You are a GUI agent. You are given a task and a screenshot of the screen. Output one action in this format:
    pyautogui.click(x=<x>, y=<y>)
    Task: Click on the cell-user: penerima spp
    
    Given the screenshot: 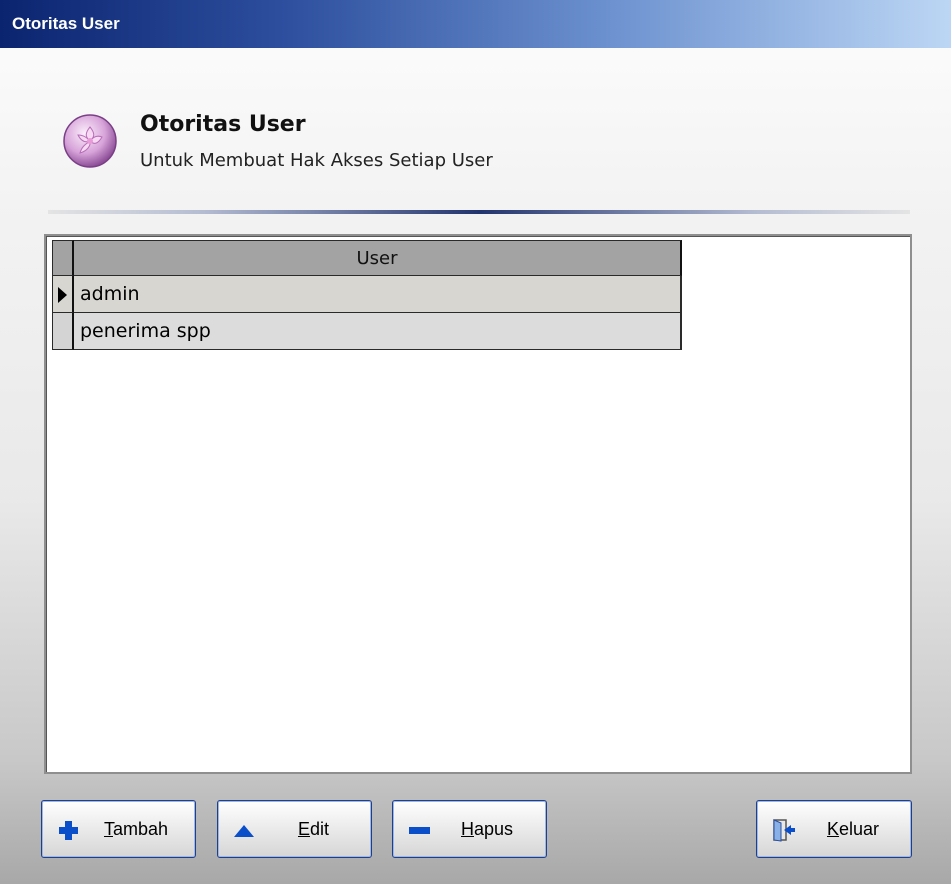 What is the action you would take?
    pyautogui.click(x=378, y=331)
    